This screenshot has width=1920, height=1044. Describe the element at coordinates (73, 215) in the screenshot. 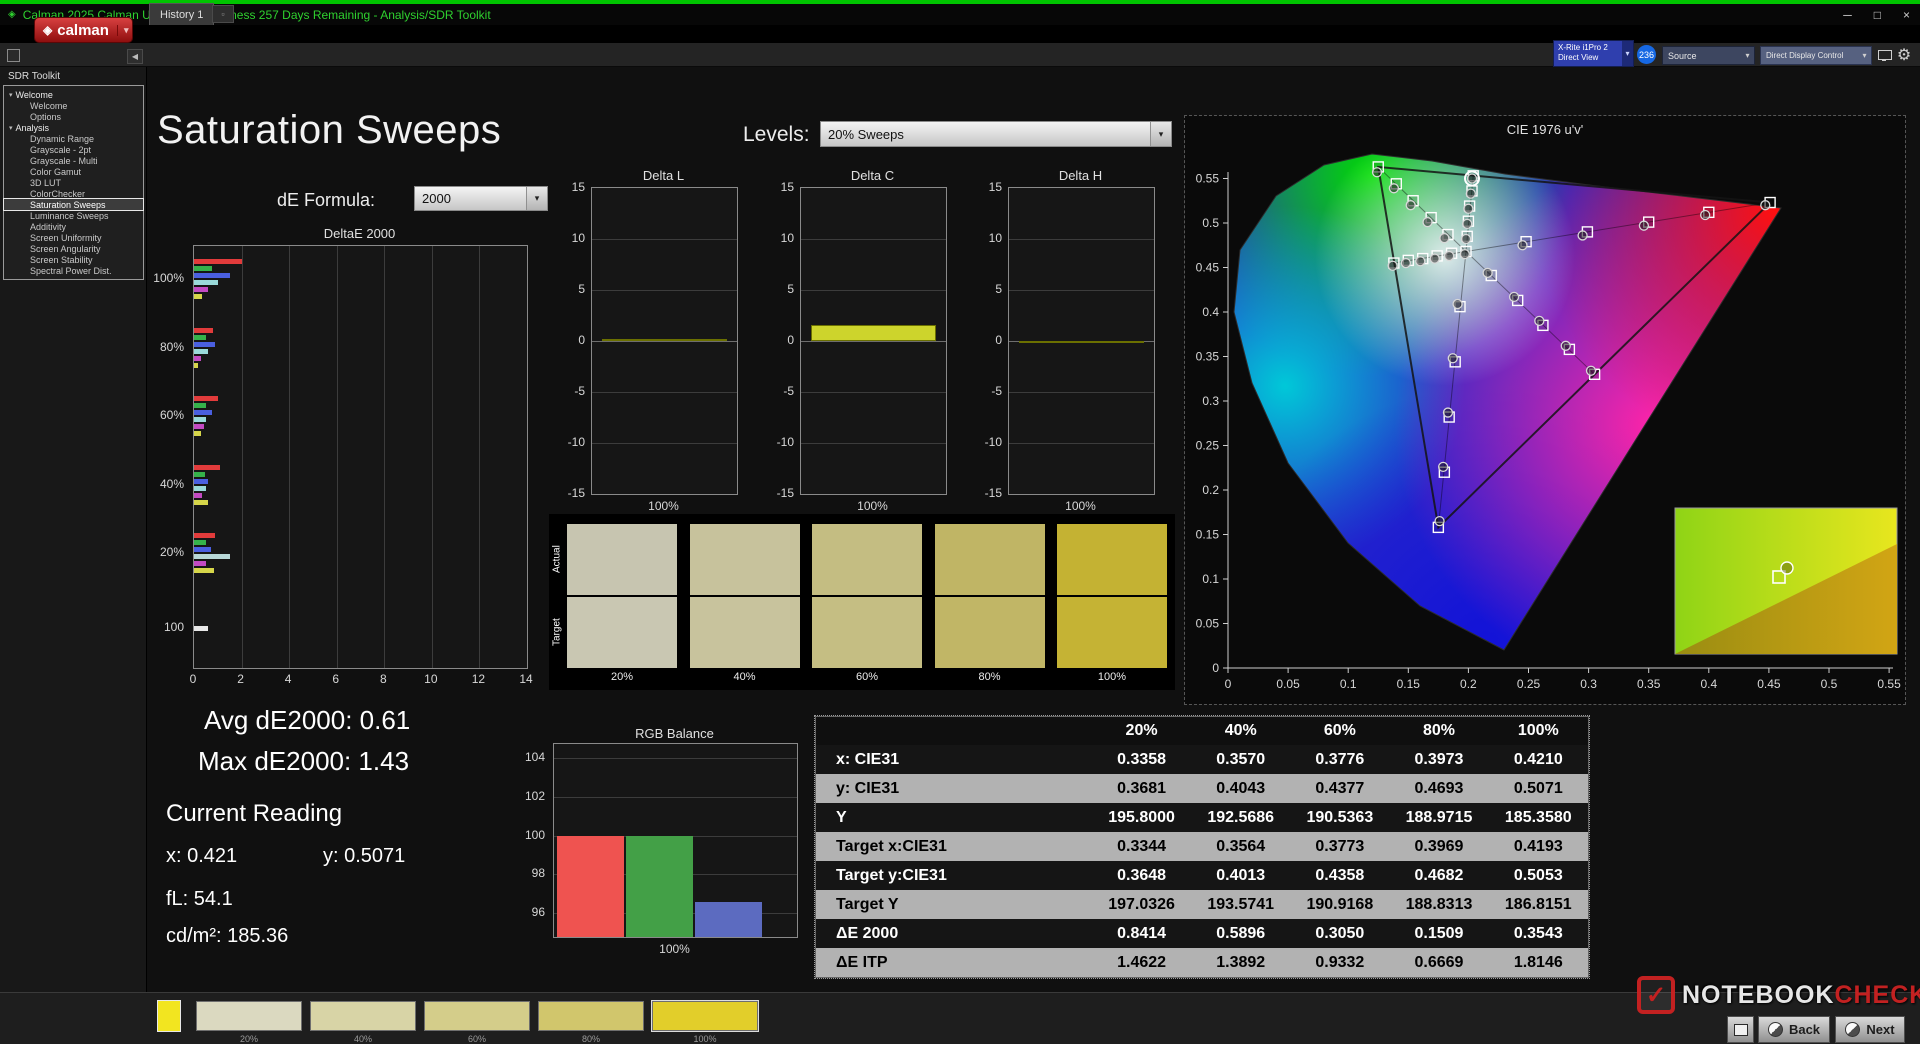

I see `sidebar-item-luminance-sweeps: Luminance Sweeps` at that location.